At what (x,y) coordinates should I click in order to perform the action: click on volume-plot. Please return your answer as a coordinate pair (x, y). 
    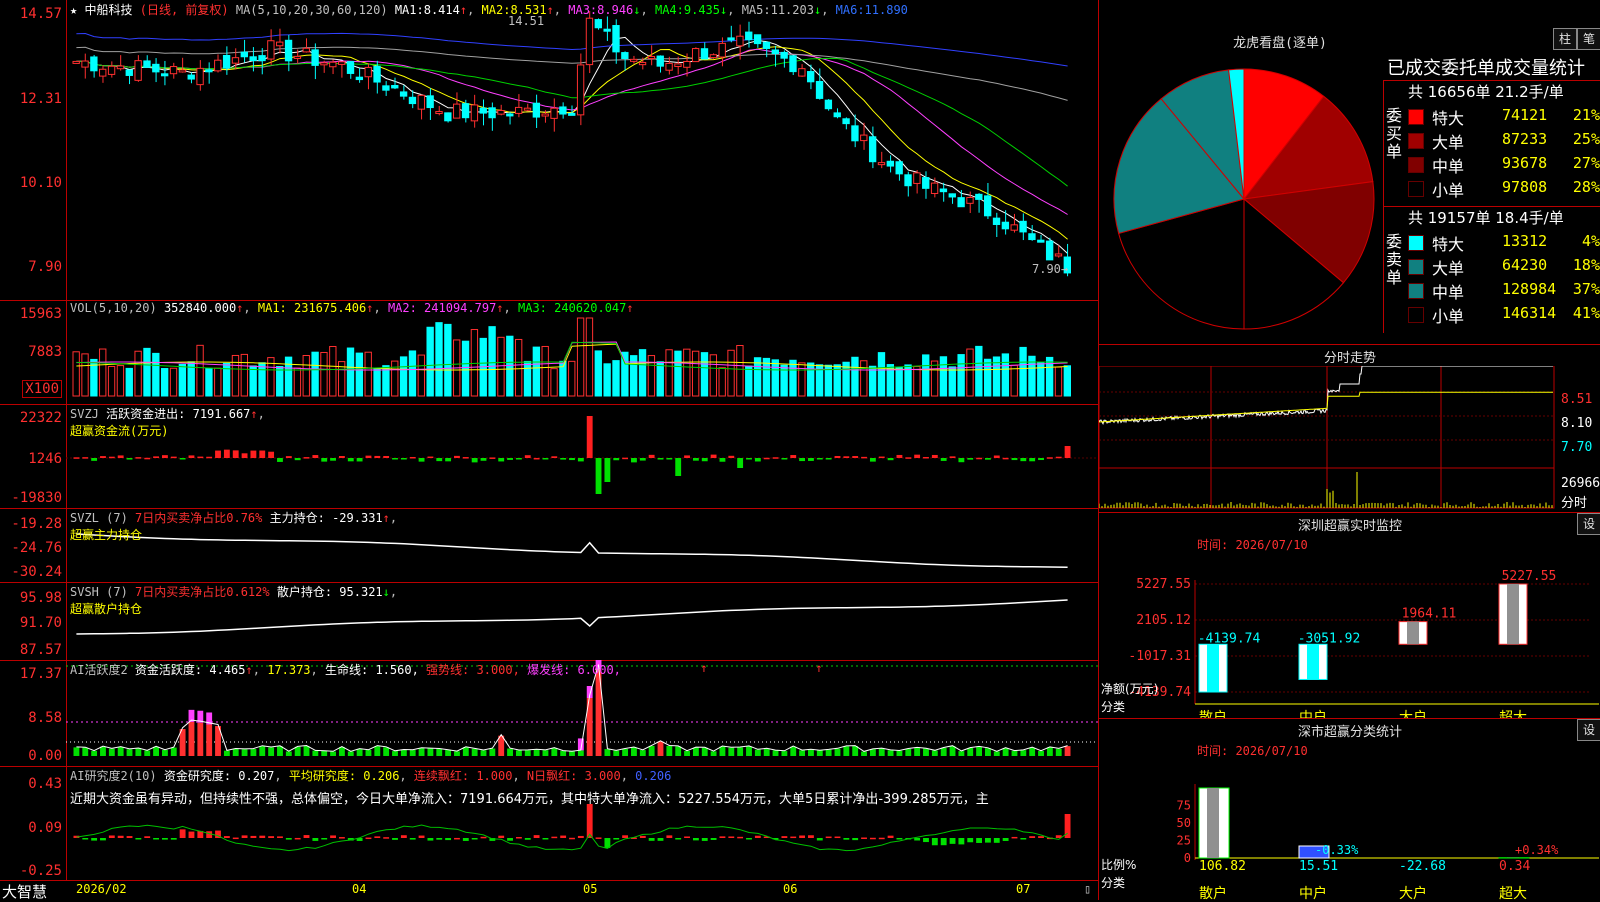
    Looking at the image, I should click on (582, 352).